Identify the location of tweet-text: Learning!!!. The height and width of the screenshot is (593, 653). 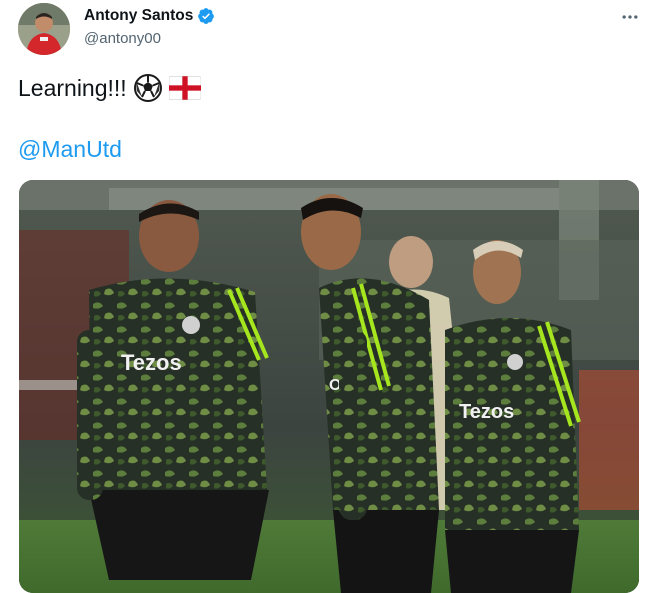
(109, 88).